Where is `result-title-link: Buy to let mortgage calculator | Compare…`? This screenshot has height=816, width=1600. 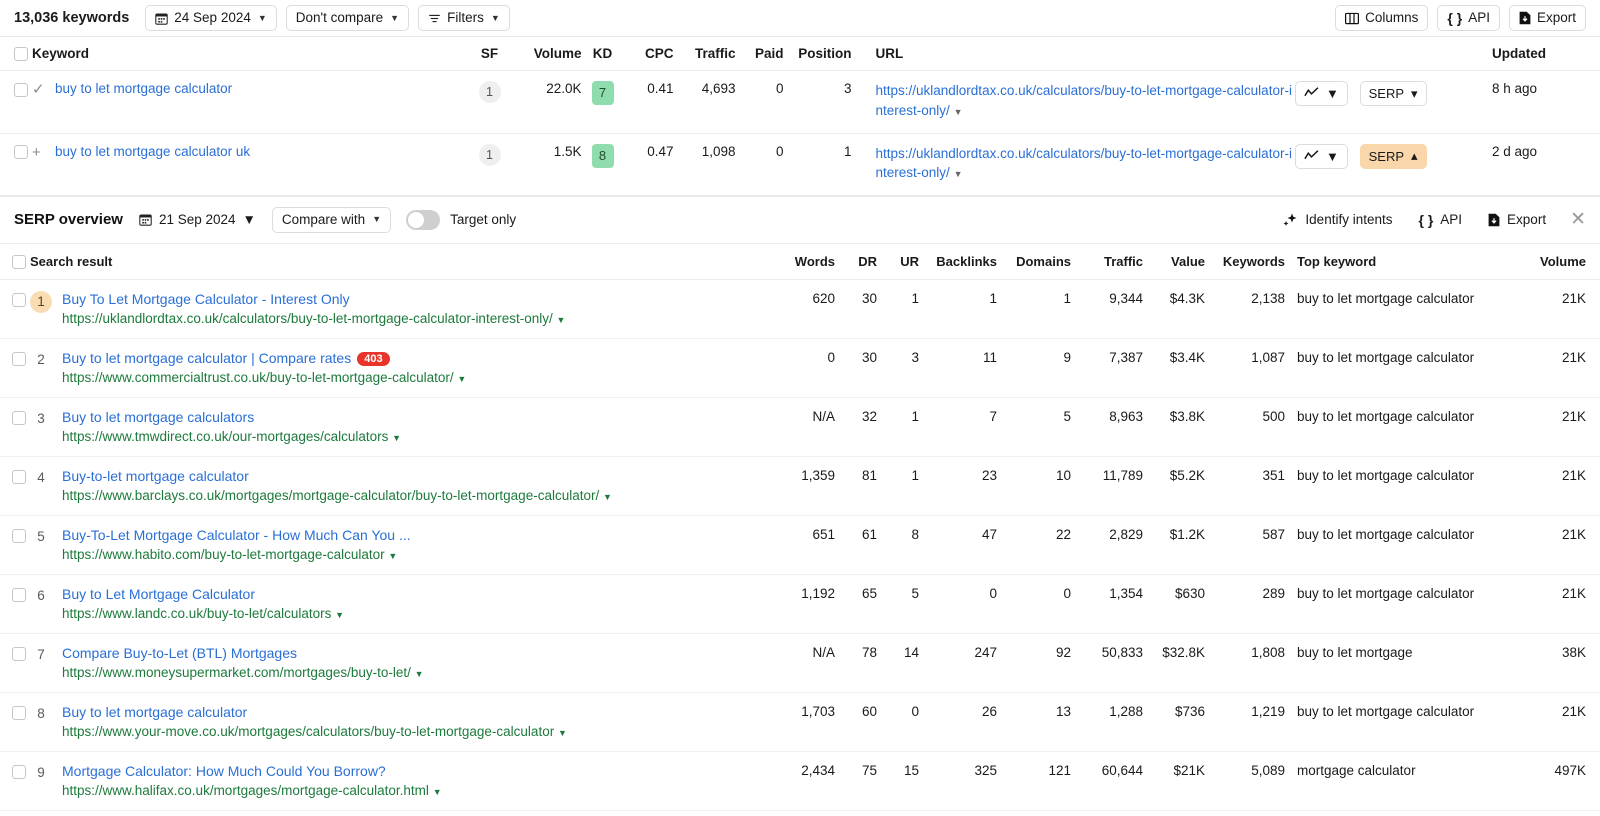 result-title-link: Buy to let mortgage calculator | Compare… is located at coordinates (206, 358).